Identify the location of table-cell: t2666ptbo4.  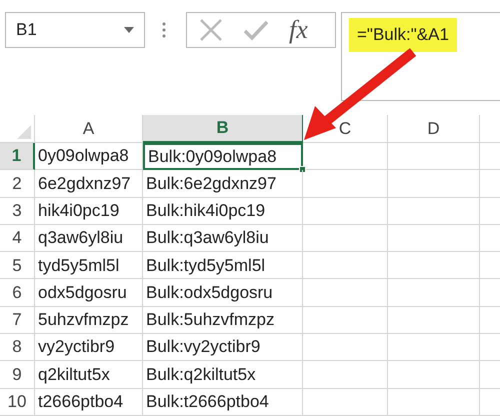
(89, 402).